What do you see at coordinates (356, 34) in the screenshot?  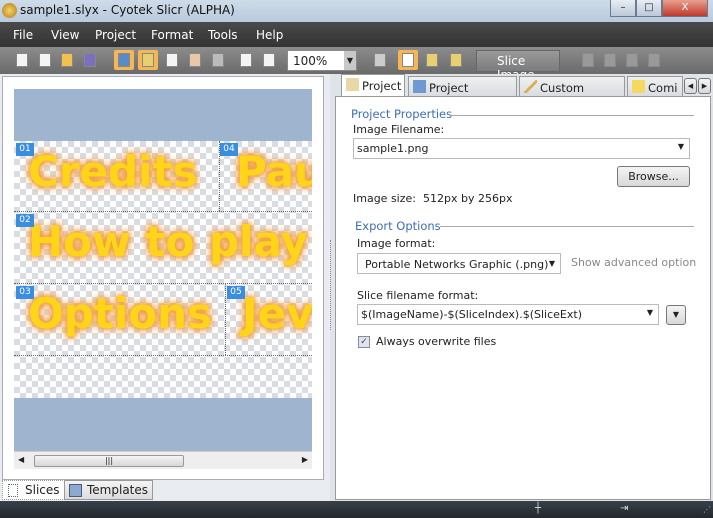 I see `menu-bar: File View Project Format Tools Help` at bounding box center [356, 34].